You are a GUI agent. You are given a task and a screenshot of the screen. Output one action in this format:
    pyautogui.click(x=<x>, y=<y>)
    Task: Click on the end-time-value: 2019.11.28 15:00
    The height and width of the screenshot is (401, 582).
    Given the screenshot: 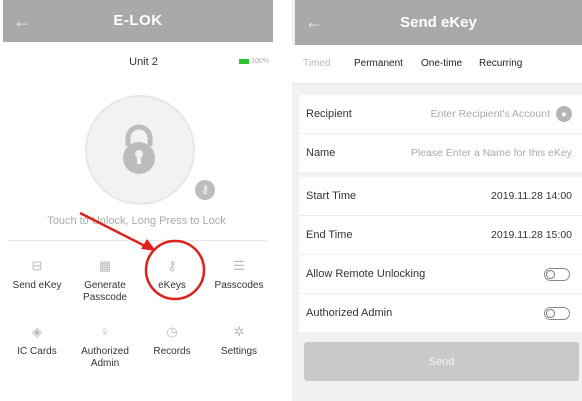 What is the action you would take?
    pyautogui.click(x=531, y=235)
    